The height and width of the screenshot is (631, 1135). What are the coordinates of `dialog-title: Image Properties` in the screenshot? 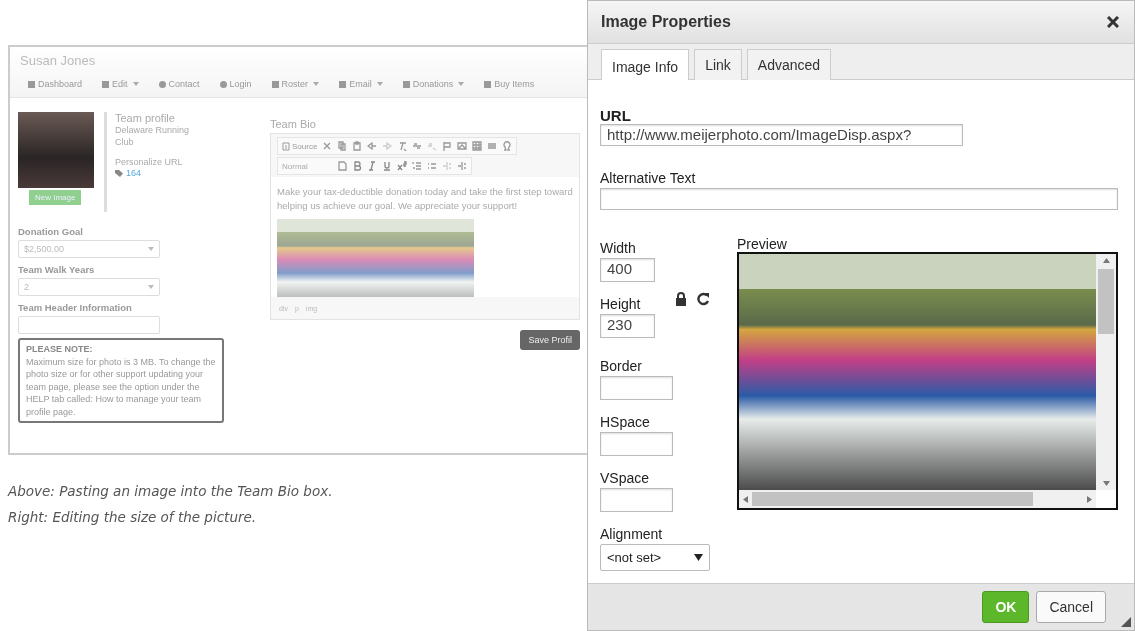 It's located at (666, 22).